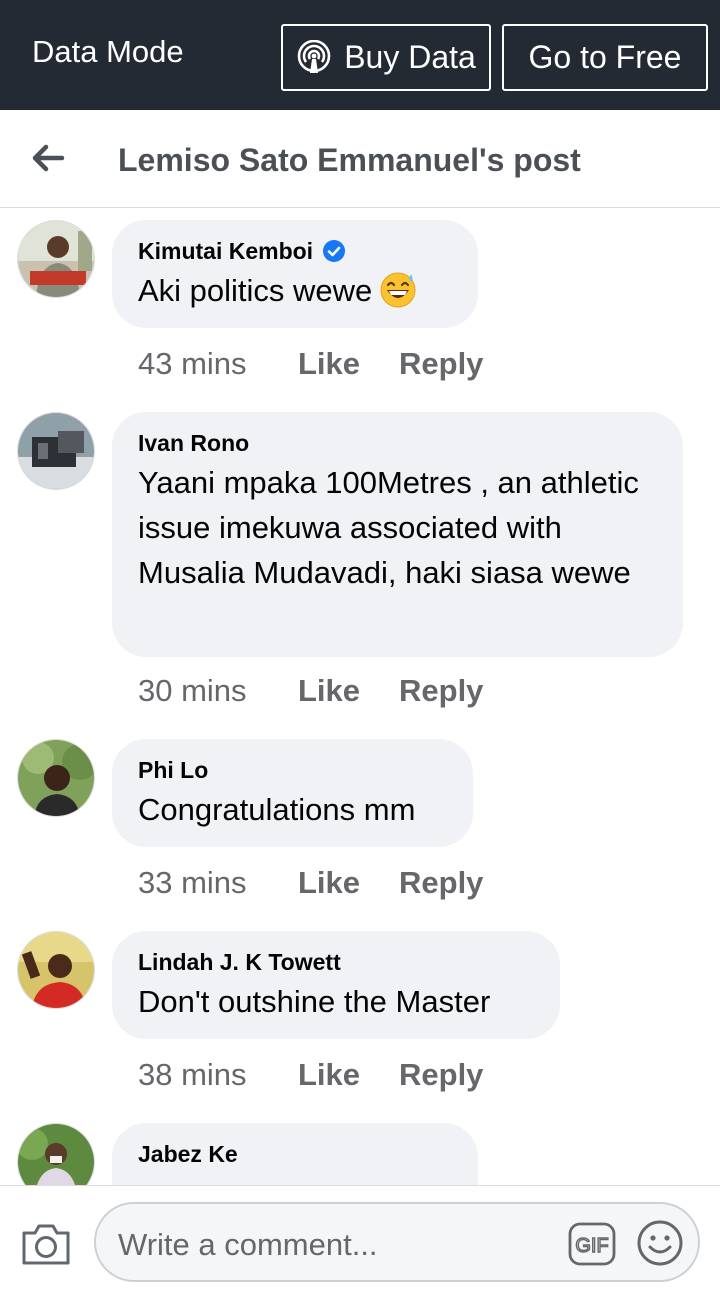 The image size is (720, 1298). I want to click on commenter-name: Lindah J. K Towett, so click(336, 962).